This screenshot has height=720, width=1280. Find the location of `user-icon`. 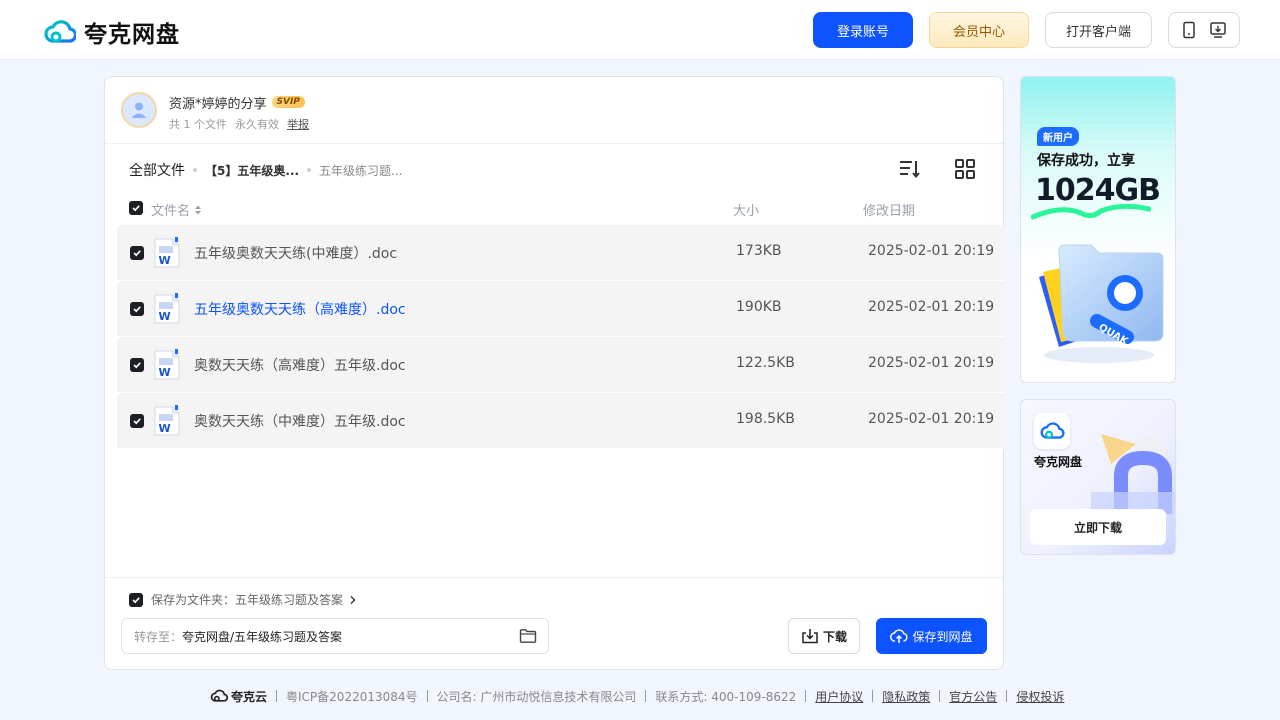

user-icon is located at coordinates (139, 110).